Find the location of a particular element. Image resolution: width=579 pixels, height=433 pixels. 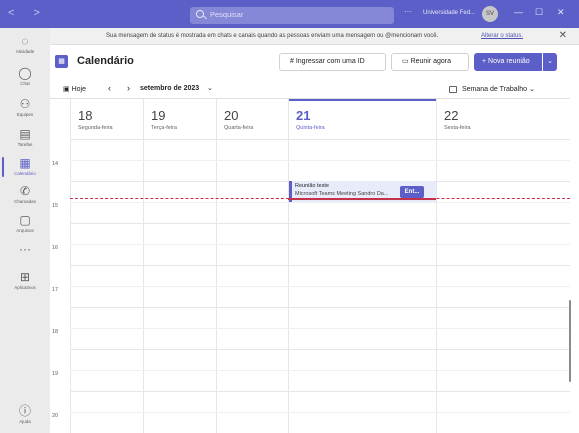

view-selector: Semana de Trabalho ⌄ is located at coordinates (498, 89).